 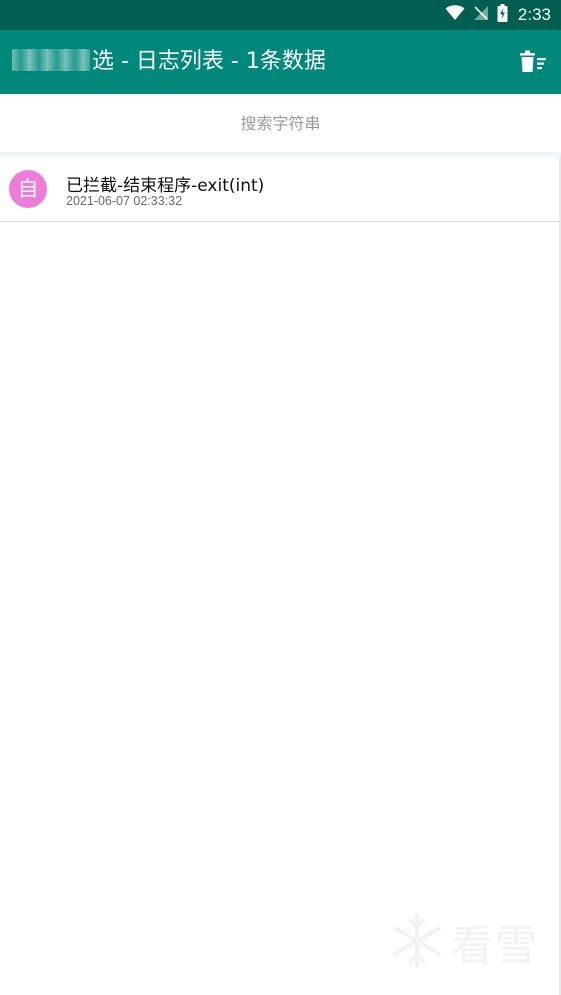 What do you see at coordinates (481, 15) in the screenshot?
I see `signal-icon` at bounding box center [481, 15].